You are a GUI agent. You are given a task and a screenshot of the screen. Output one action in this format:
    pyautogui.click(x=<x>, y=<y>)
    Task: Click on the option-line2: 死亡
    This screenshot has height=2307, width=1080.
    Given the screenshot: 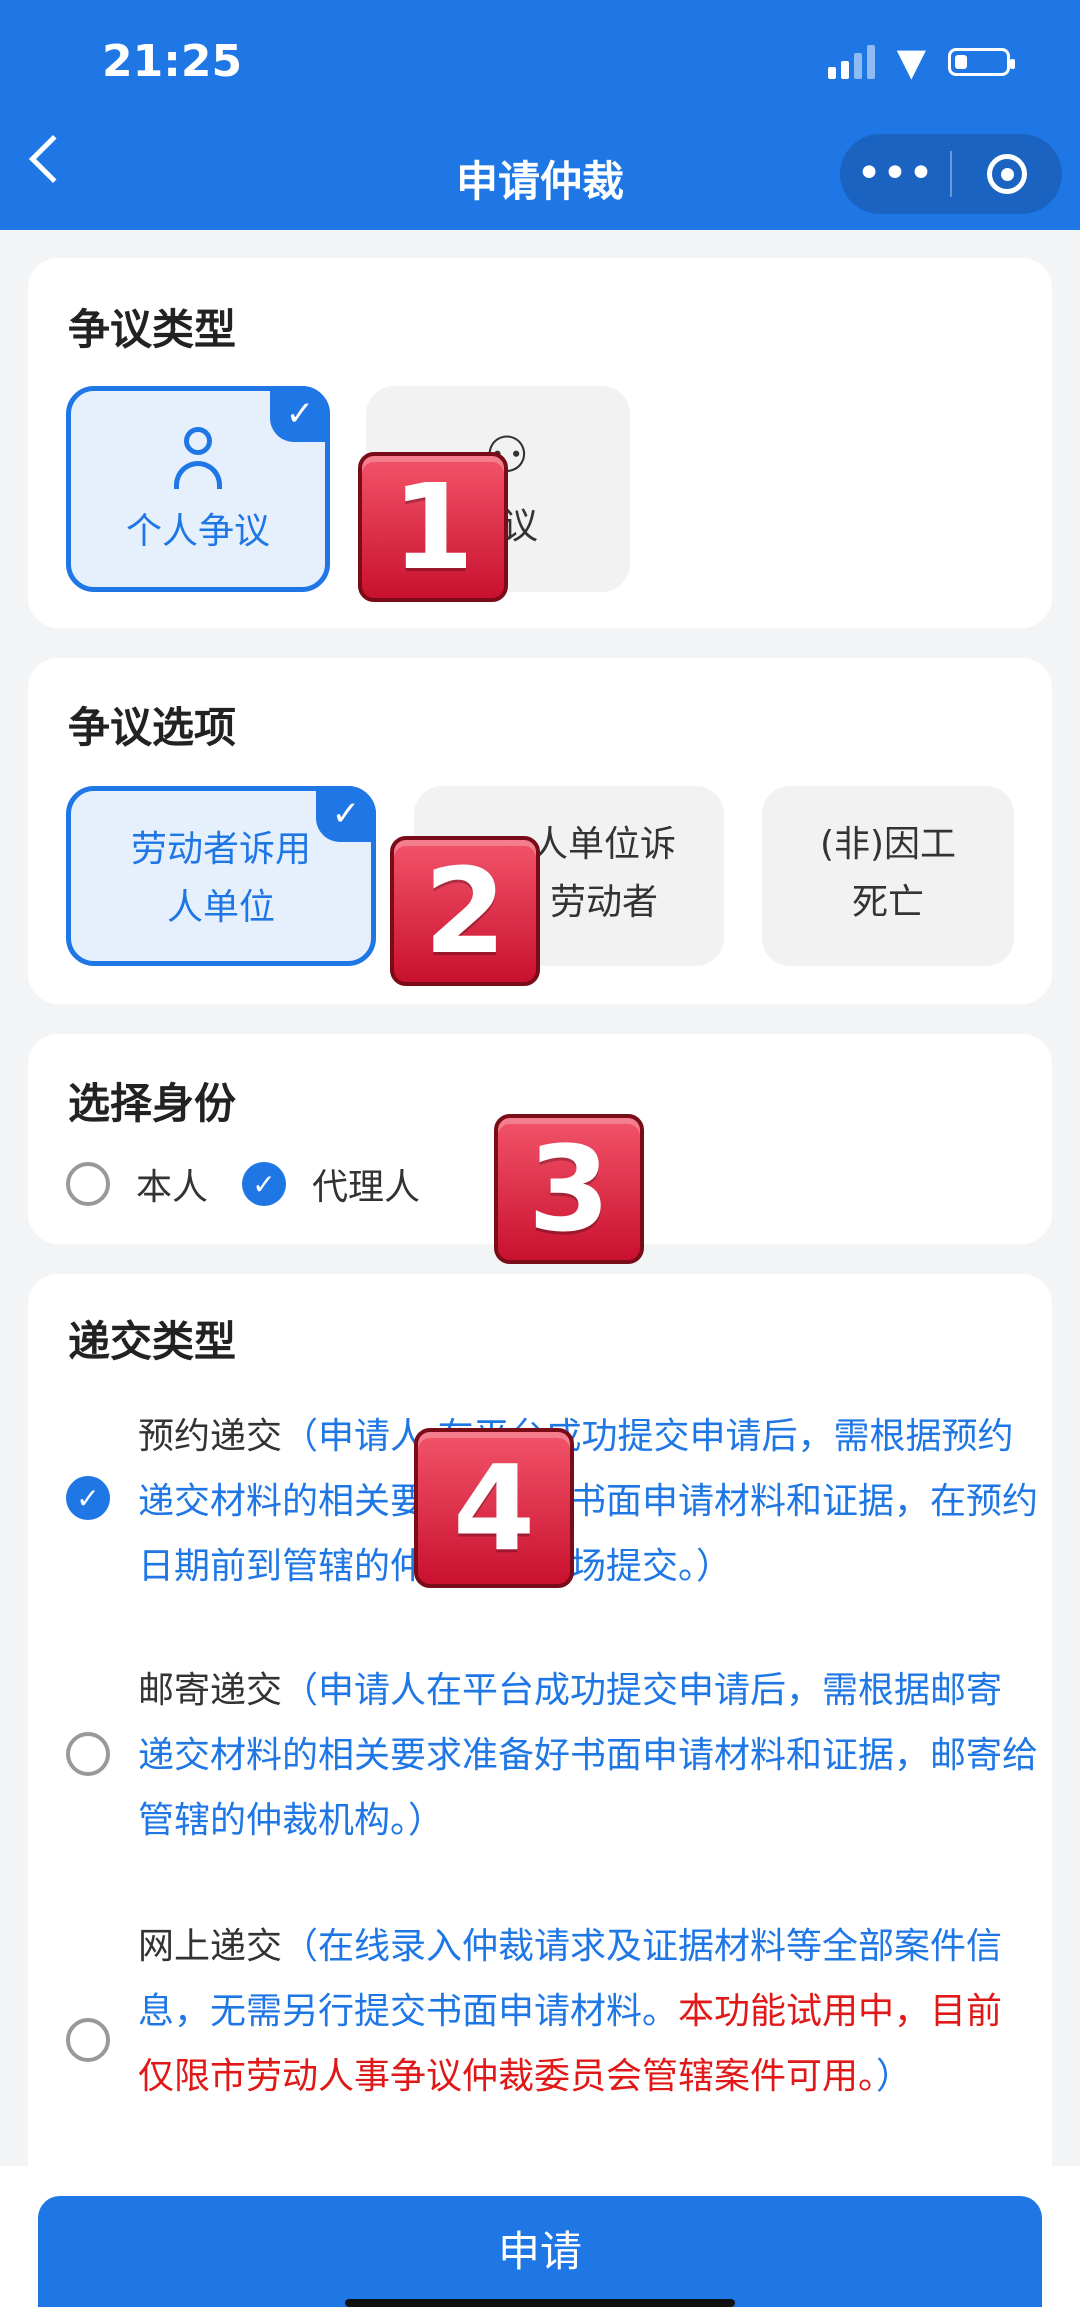 What is the action you would take?
    pyautogui.click(x=887, y=902)
    